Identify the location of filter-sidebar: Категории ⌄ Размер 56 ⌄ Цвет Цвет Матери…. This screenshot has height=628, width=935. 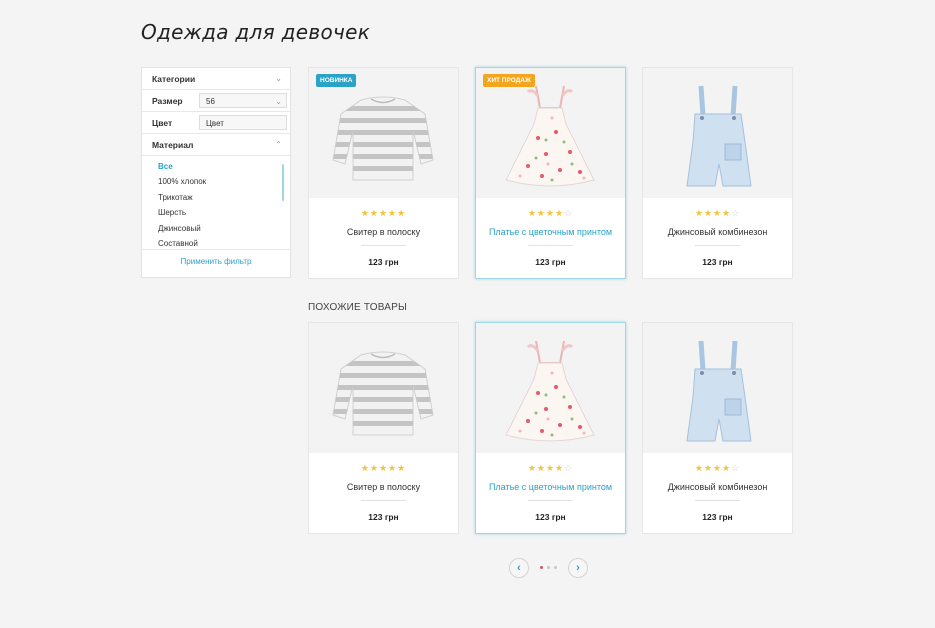
(216, 172).